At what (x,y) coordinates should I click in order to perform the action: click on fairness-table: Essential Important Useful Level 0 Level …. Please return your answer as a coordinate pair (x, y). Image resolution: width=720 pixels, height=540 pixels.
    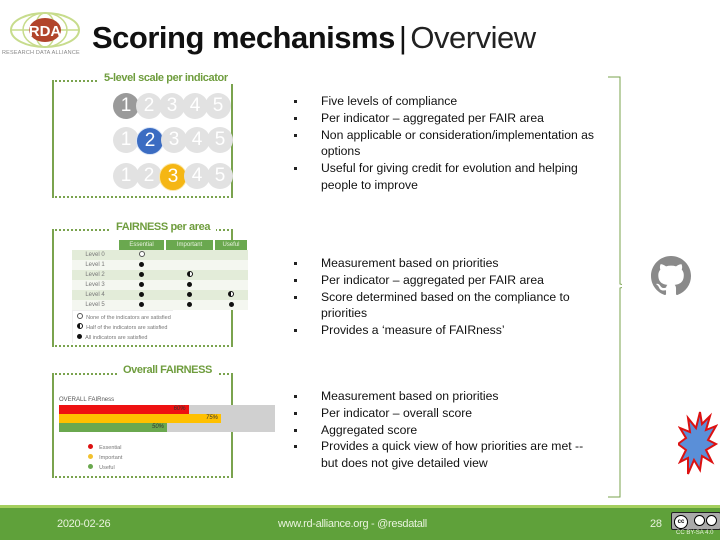
    Looking at the image, I should click on (160, 275).